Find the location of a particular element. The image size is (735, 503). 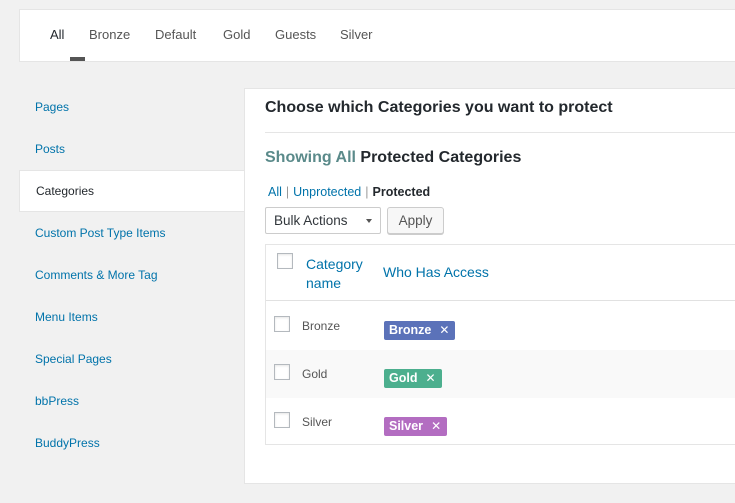

membership-level-tabs: All Bronze Default Gold Guests Silver is located at coordinates (377, 35).